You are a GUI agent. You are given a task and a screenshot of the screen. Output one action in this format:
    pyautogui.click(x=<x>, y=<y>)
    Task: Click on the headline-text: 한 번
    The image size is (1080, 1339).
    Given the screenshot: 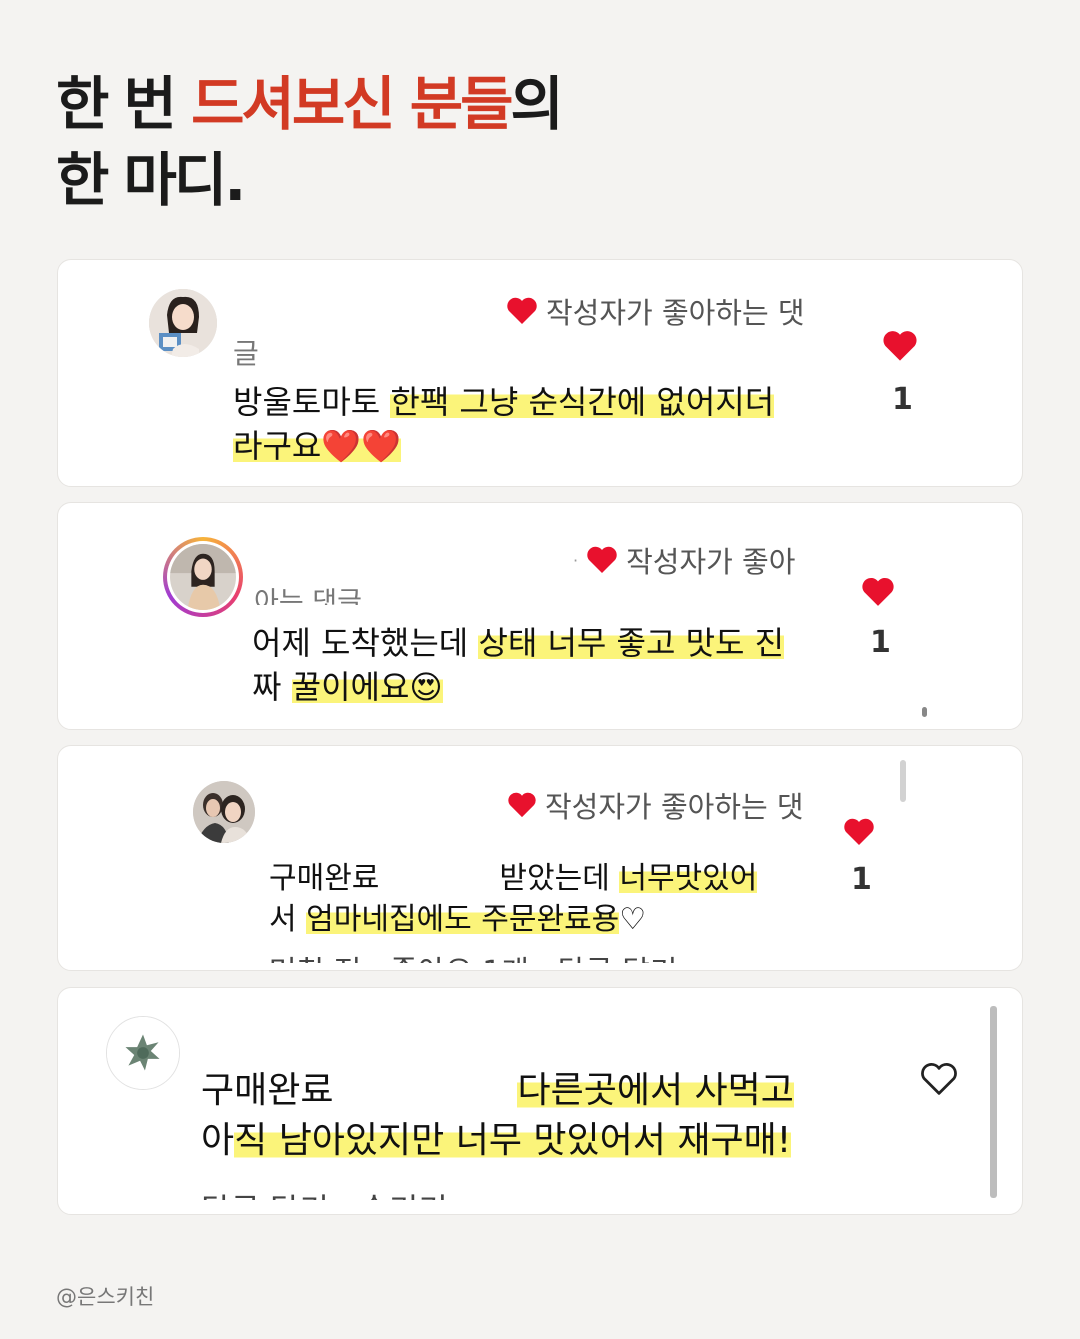 What is the action you would take?
    pyautogui.click(x=124, y=104)
    